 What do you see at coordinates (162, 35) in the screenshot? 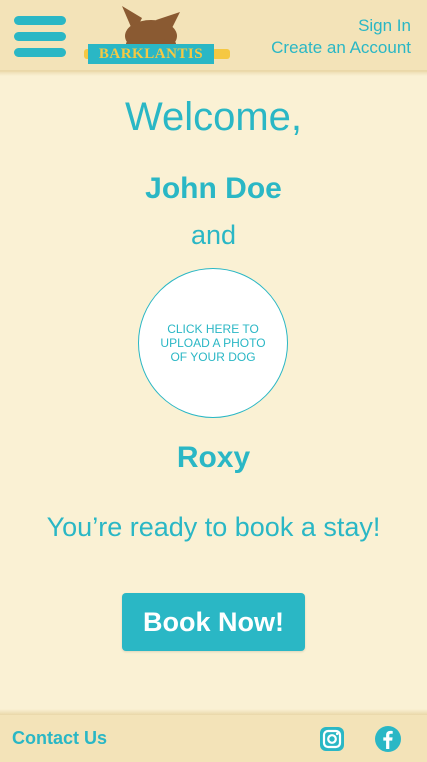
I see `barklantis-logo: BARKLANTIS` at bounding box center [162, 35].